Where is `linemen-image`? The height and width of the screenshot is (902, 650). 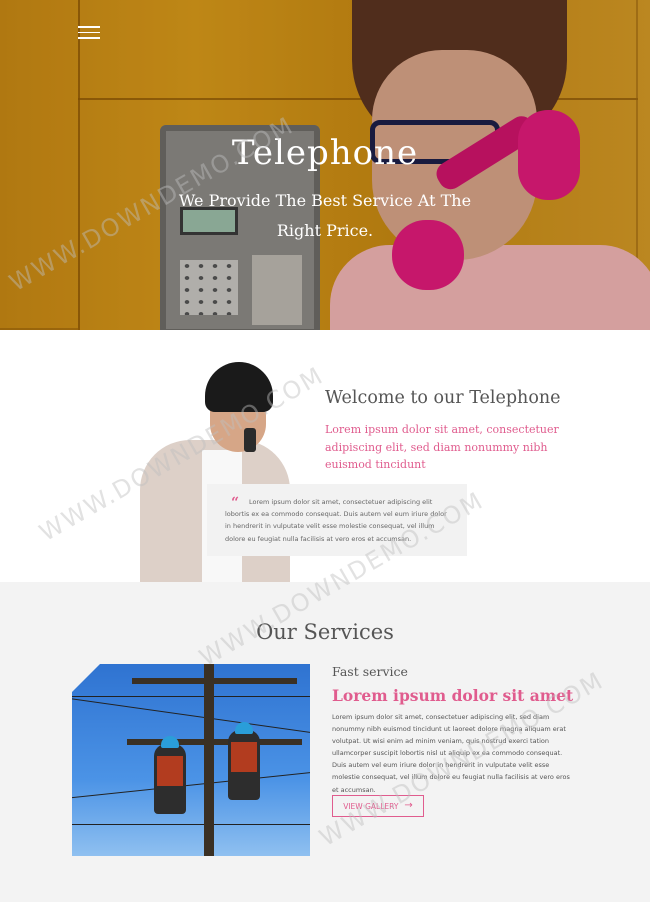
linemen-image is located at coordinates (191, 760).